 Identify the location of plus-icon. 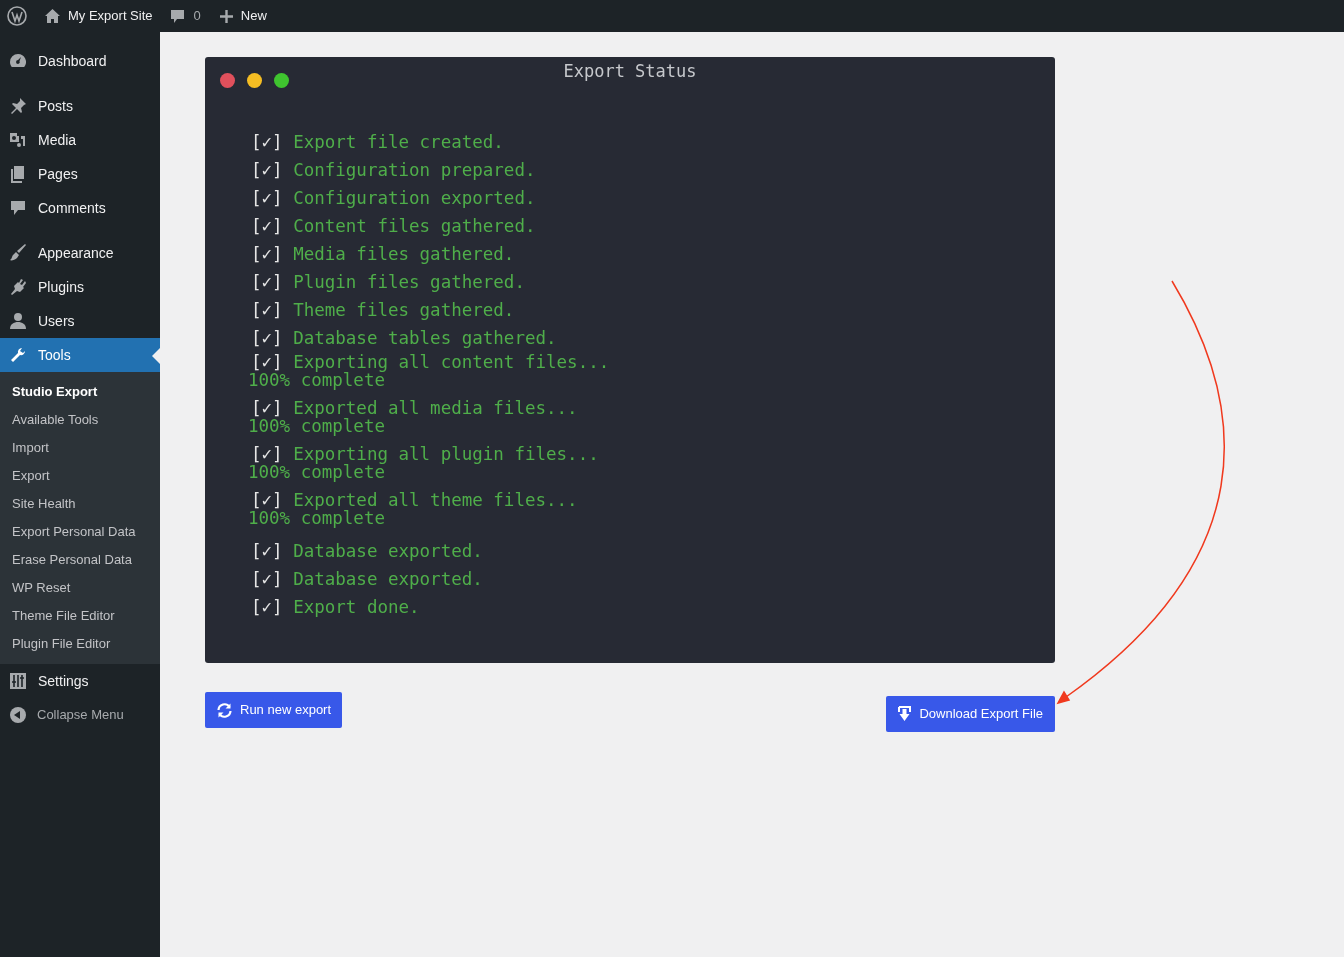
(226, 16).